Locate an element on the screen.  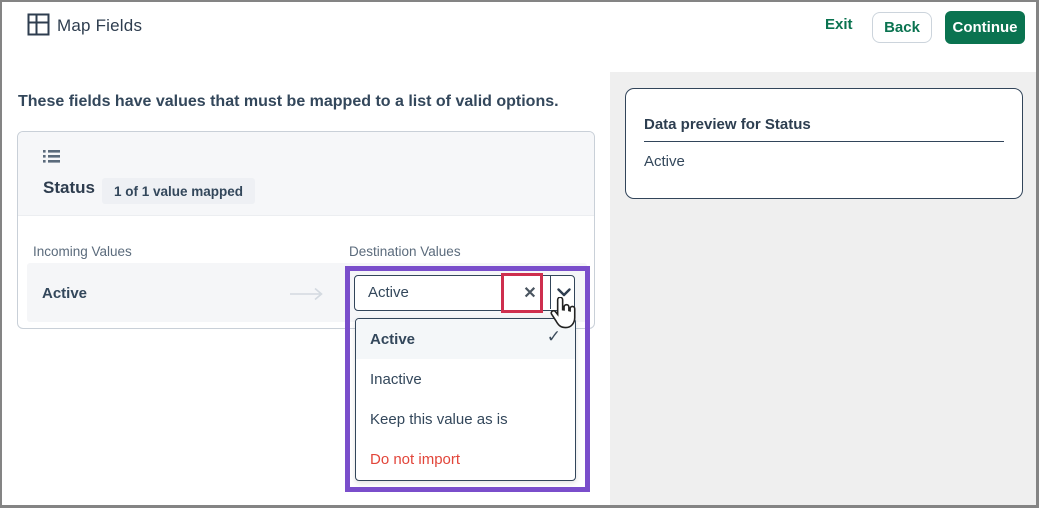
combobox-selected-value: Active is located at coordinates (388, 292).